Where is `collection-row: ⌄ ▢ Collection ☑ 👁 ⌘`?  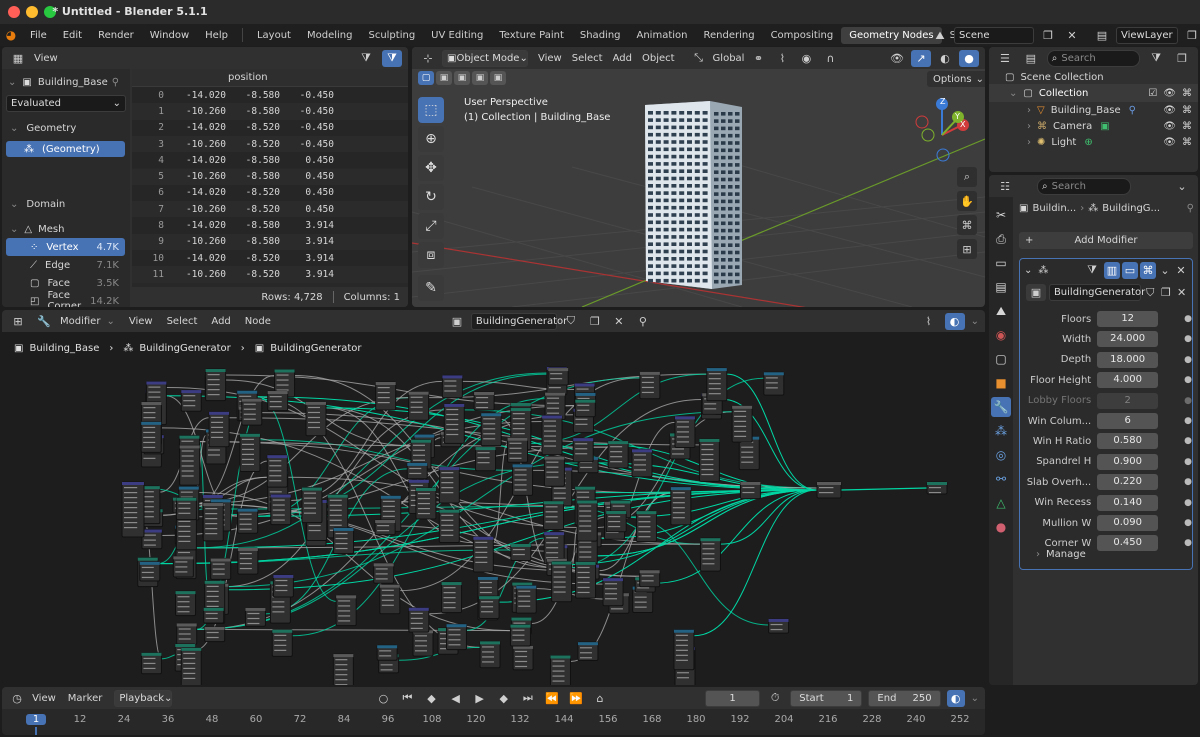 collection-row: ⌄ ▢ Collection ☑ 👁 ⌘ is located at coordinates (1093, 93).